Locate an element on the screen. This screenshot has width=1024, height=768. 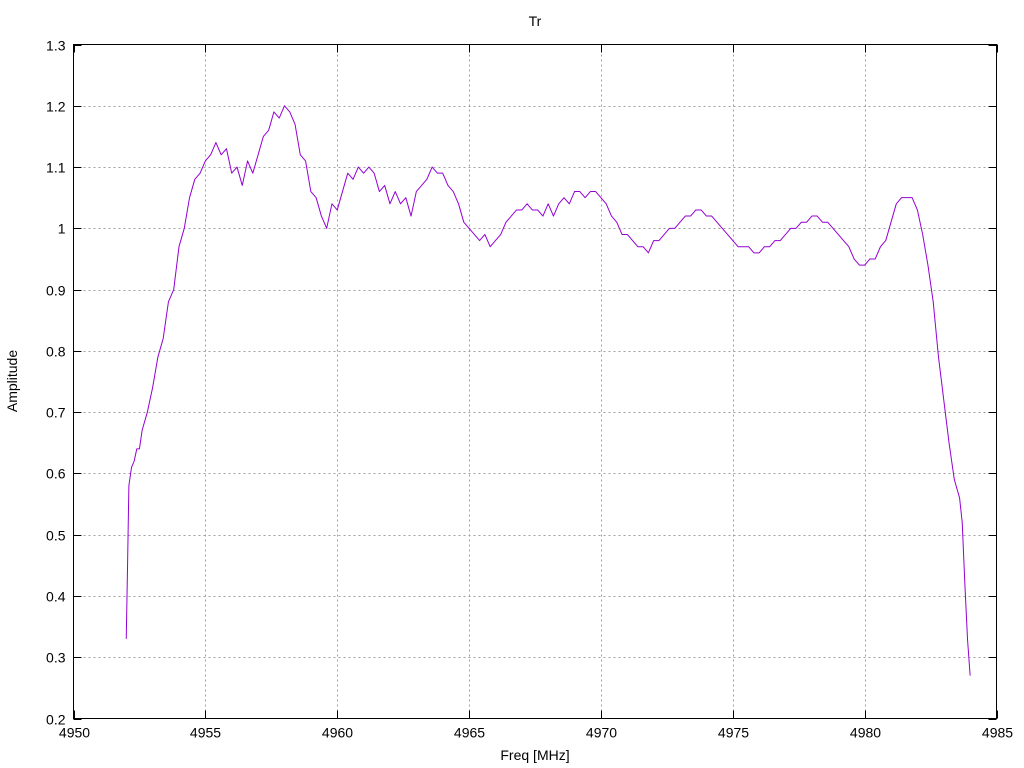
y-tick-label: 0.4 is located at coordinates (56, 597).